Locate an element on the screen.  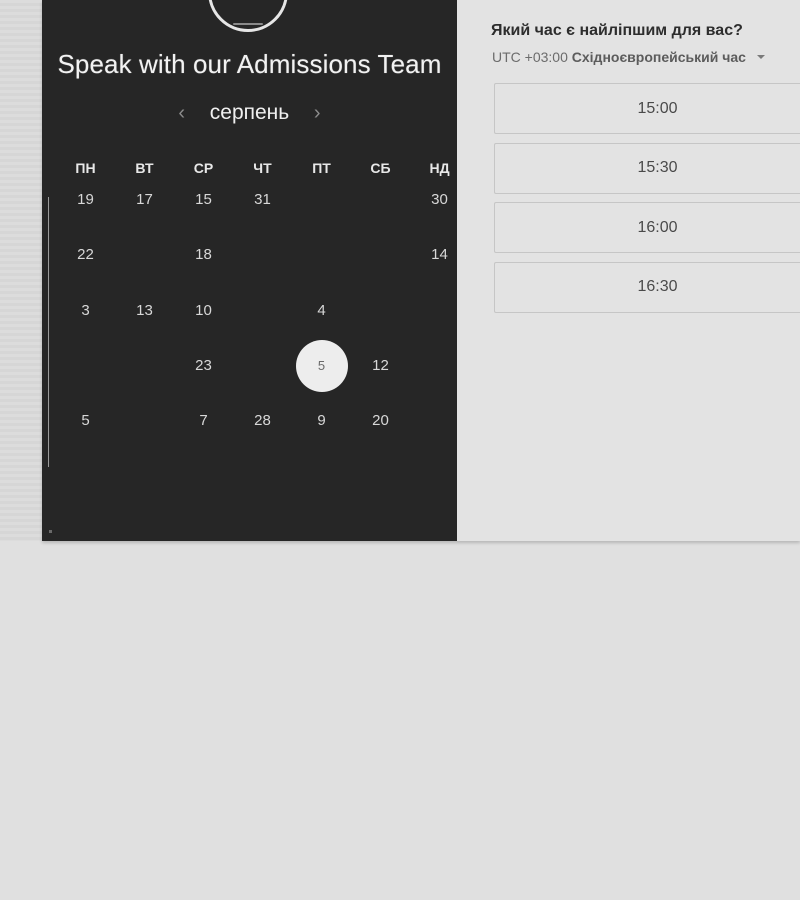
day-number: 20 is located at coordinates (380, 421).